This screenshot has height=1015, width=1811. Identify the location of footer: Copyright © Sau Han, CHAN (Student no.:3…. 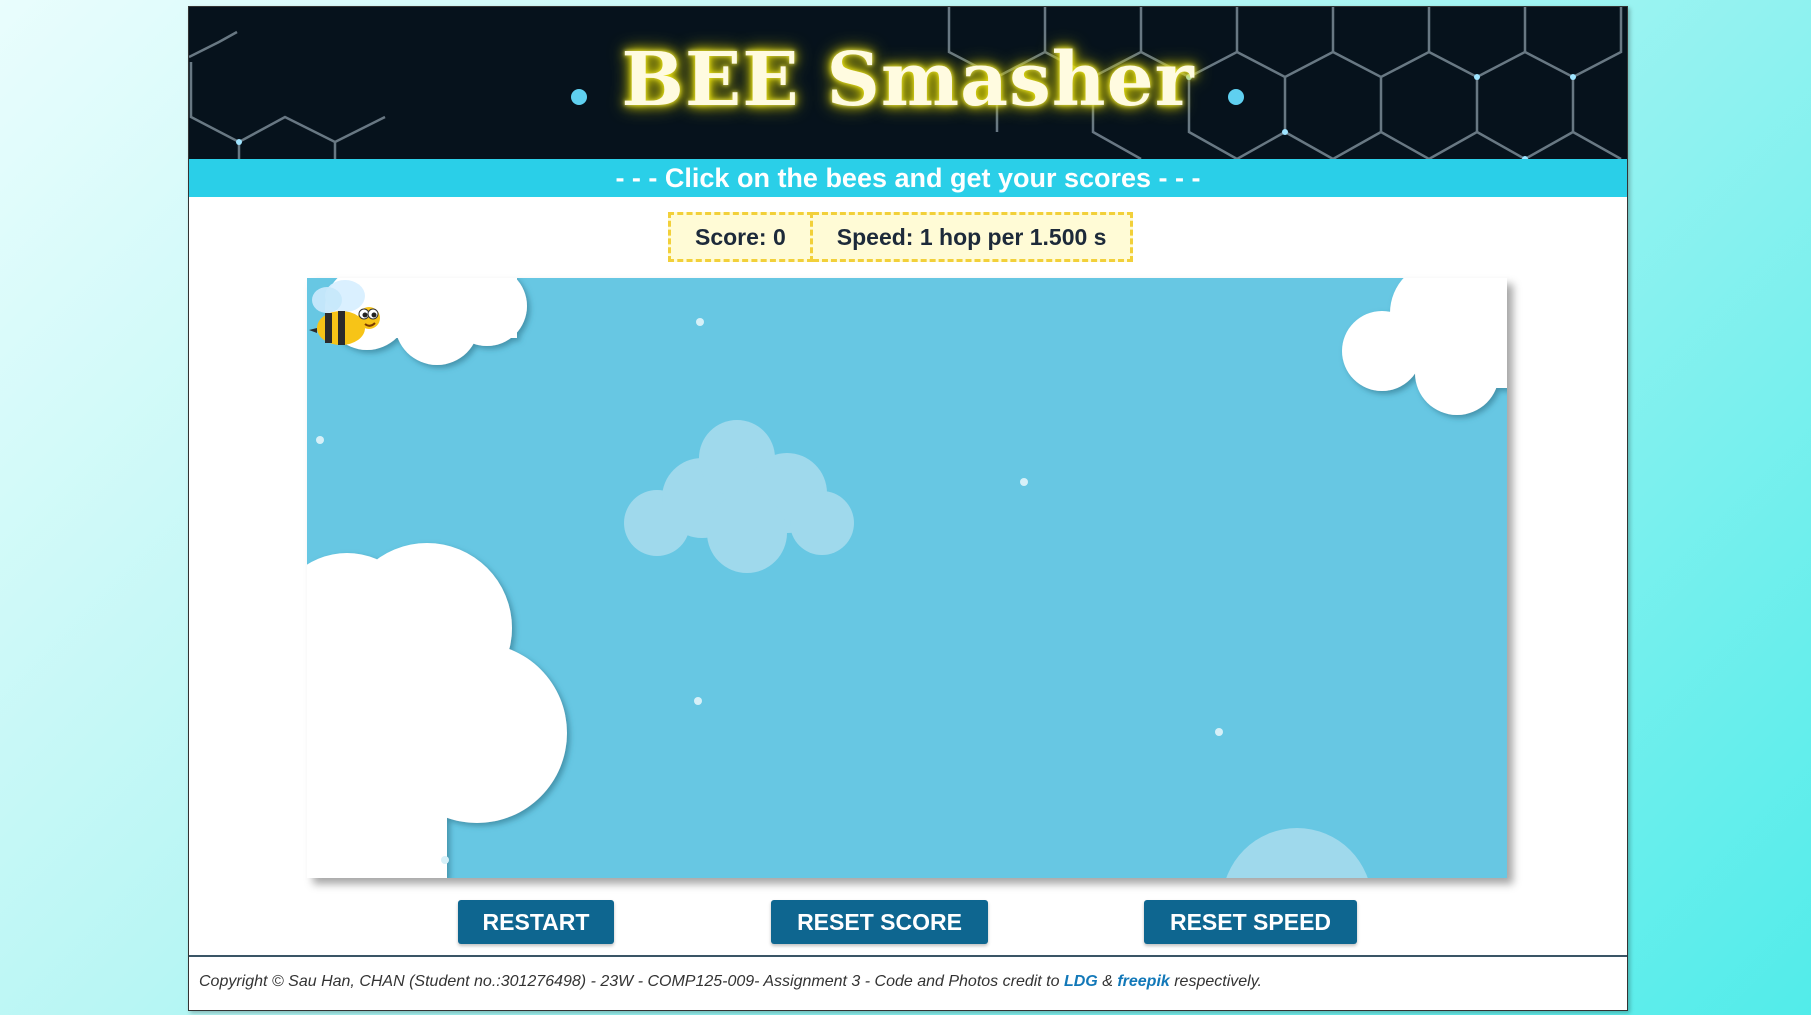
(908, 982).